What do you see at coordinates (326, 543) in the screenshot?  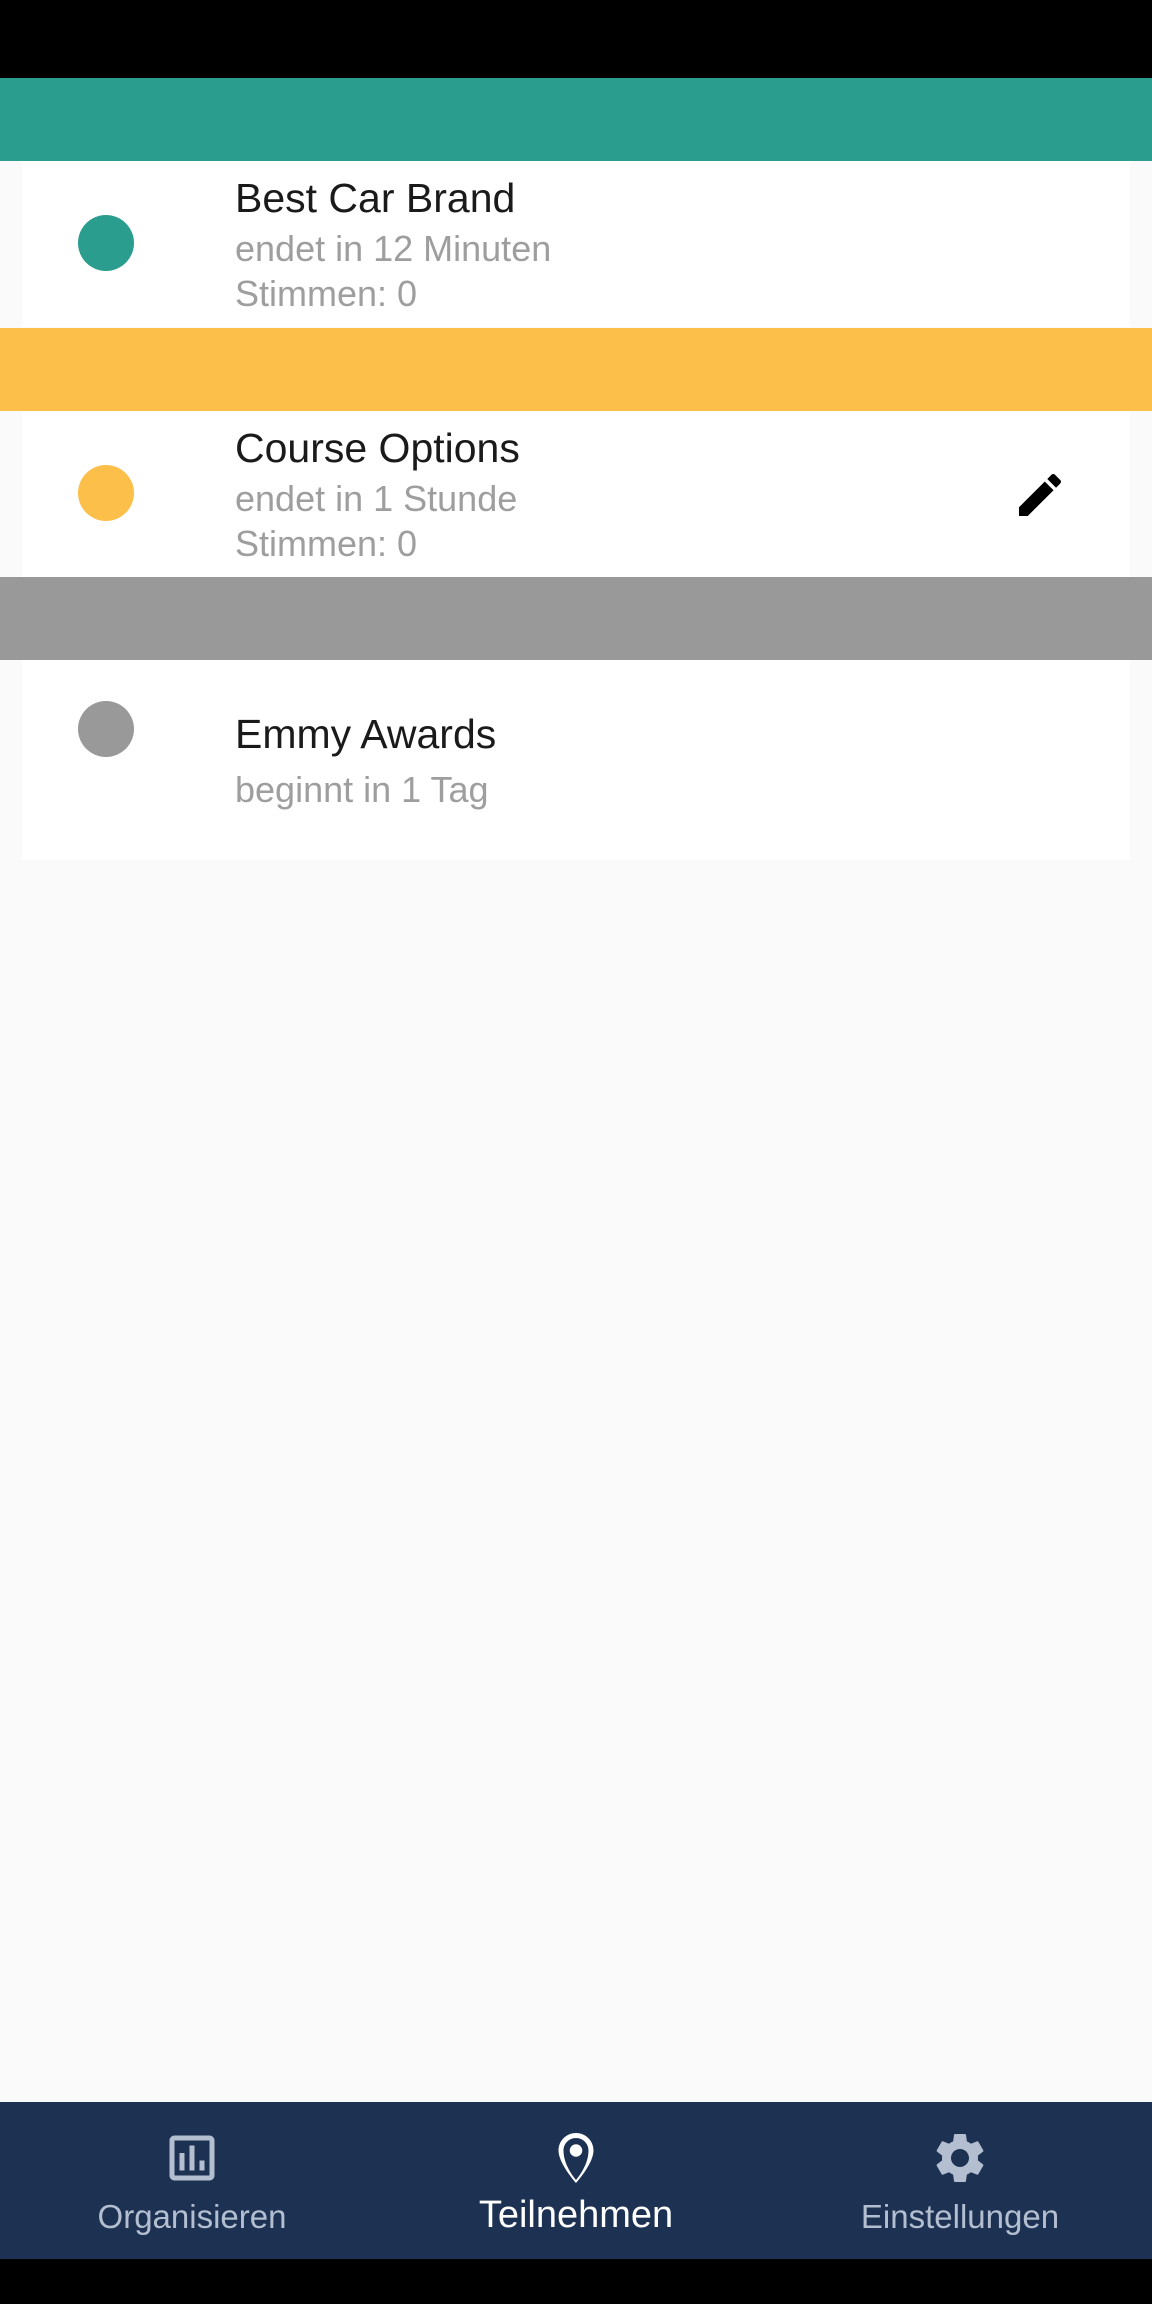 I see `poll-votes-course-options: Stimmen: 0` at bounding box center [326, 543].